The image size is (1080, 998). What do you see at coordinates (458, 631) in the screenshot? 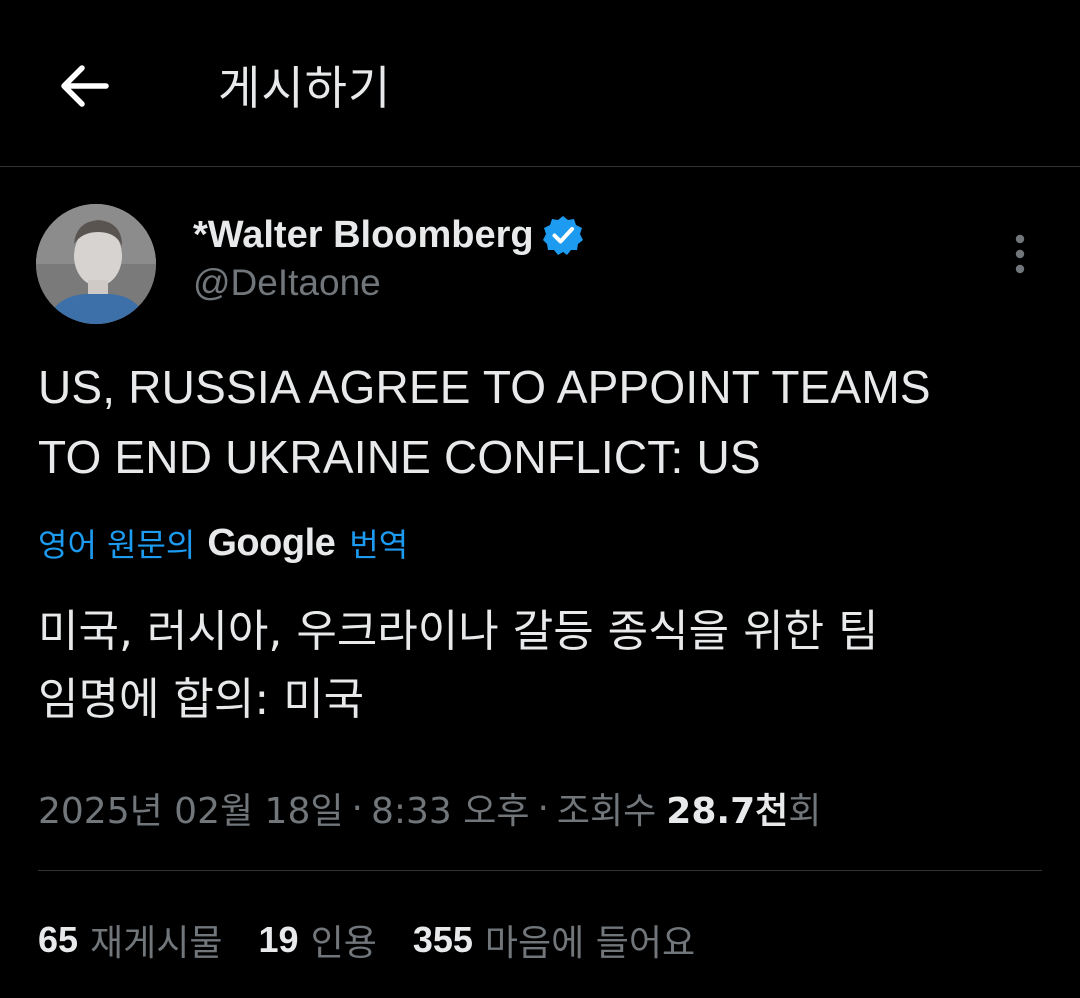
I see `translated-line: 미국, 러시아, 우크라이나 갈등 종식을 위한 팀` at bounding box center [458, 631].